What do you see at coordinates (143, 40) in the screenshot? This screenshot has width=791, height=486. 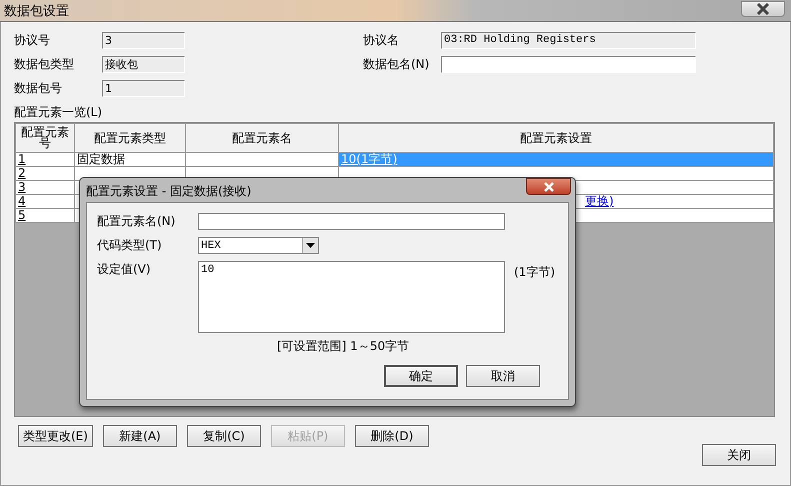 I see `readonly-field: 3` at bounding box center [143, 40].